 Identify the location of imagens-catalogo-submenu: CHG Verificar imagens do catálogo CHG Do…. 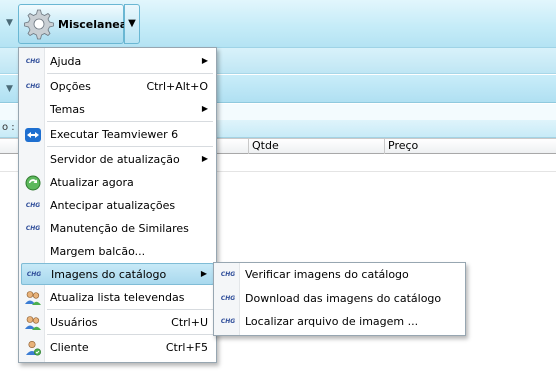
(339, 299).